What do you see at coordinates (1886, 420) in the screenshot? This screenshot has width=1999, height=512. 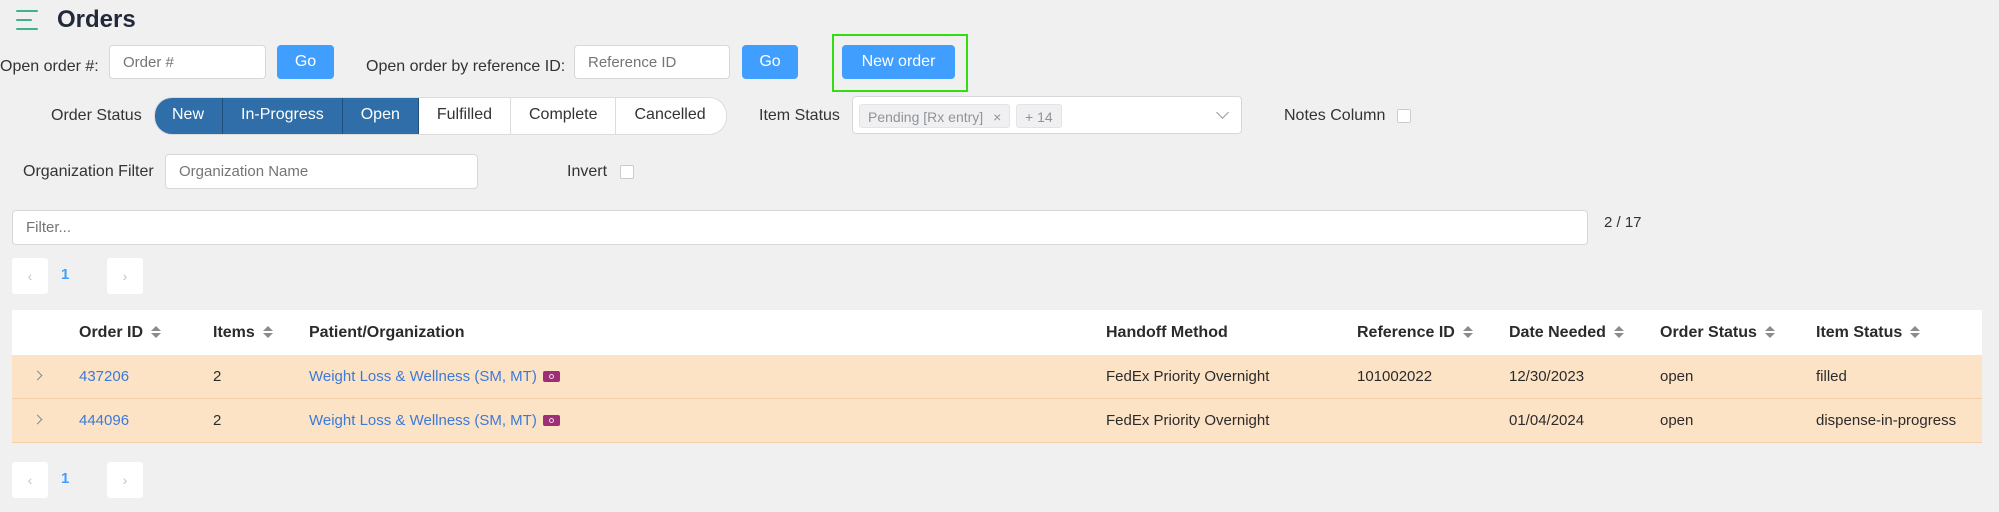 I see `item-status: dispense-in-progress` at bounding box center [1886, 420].